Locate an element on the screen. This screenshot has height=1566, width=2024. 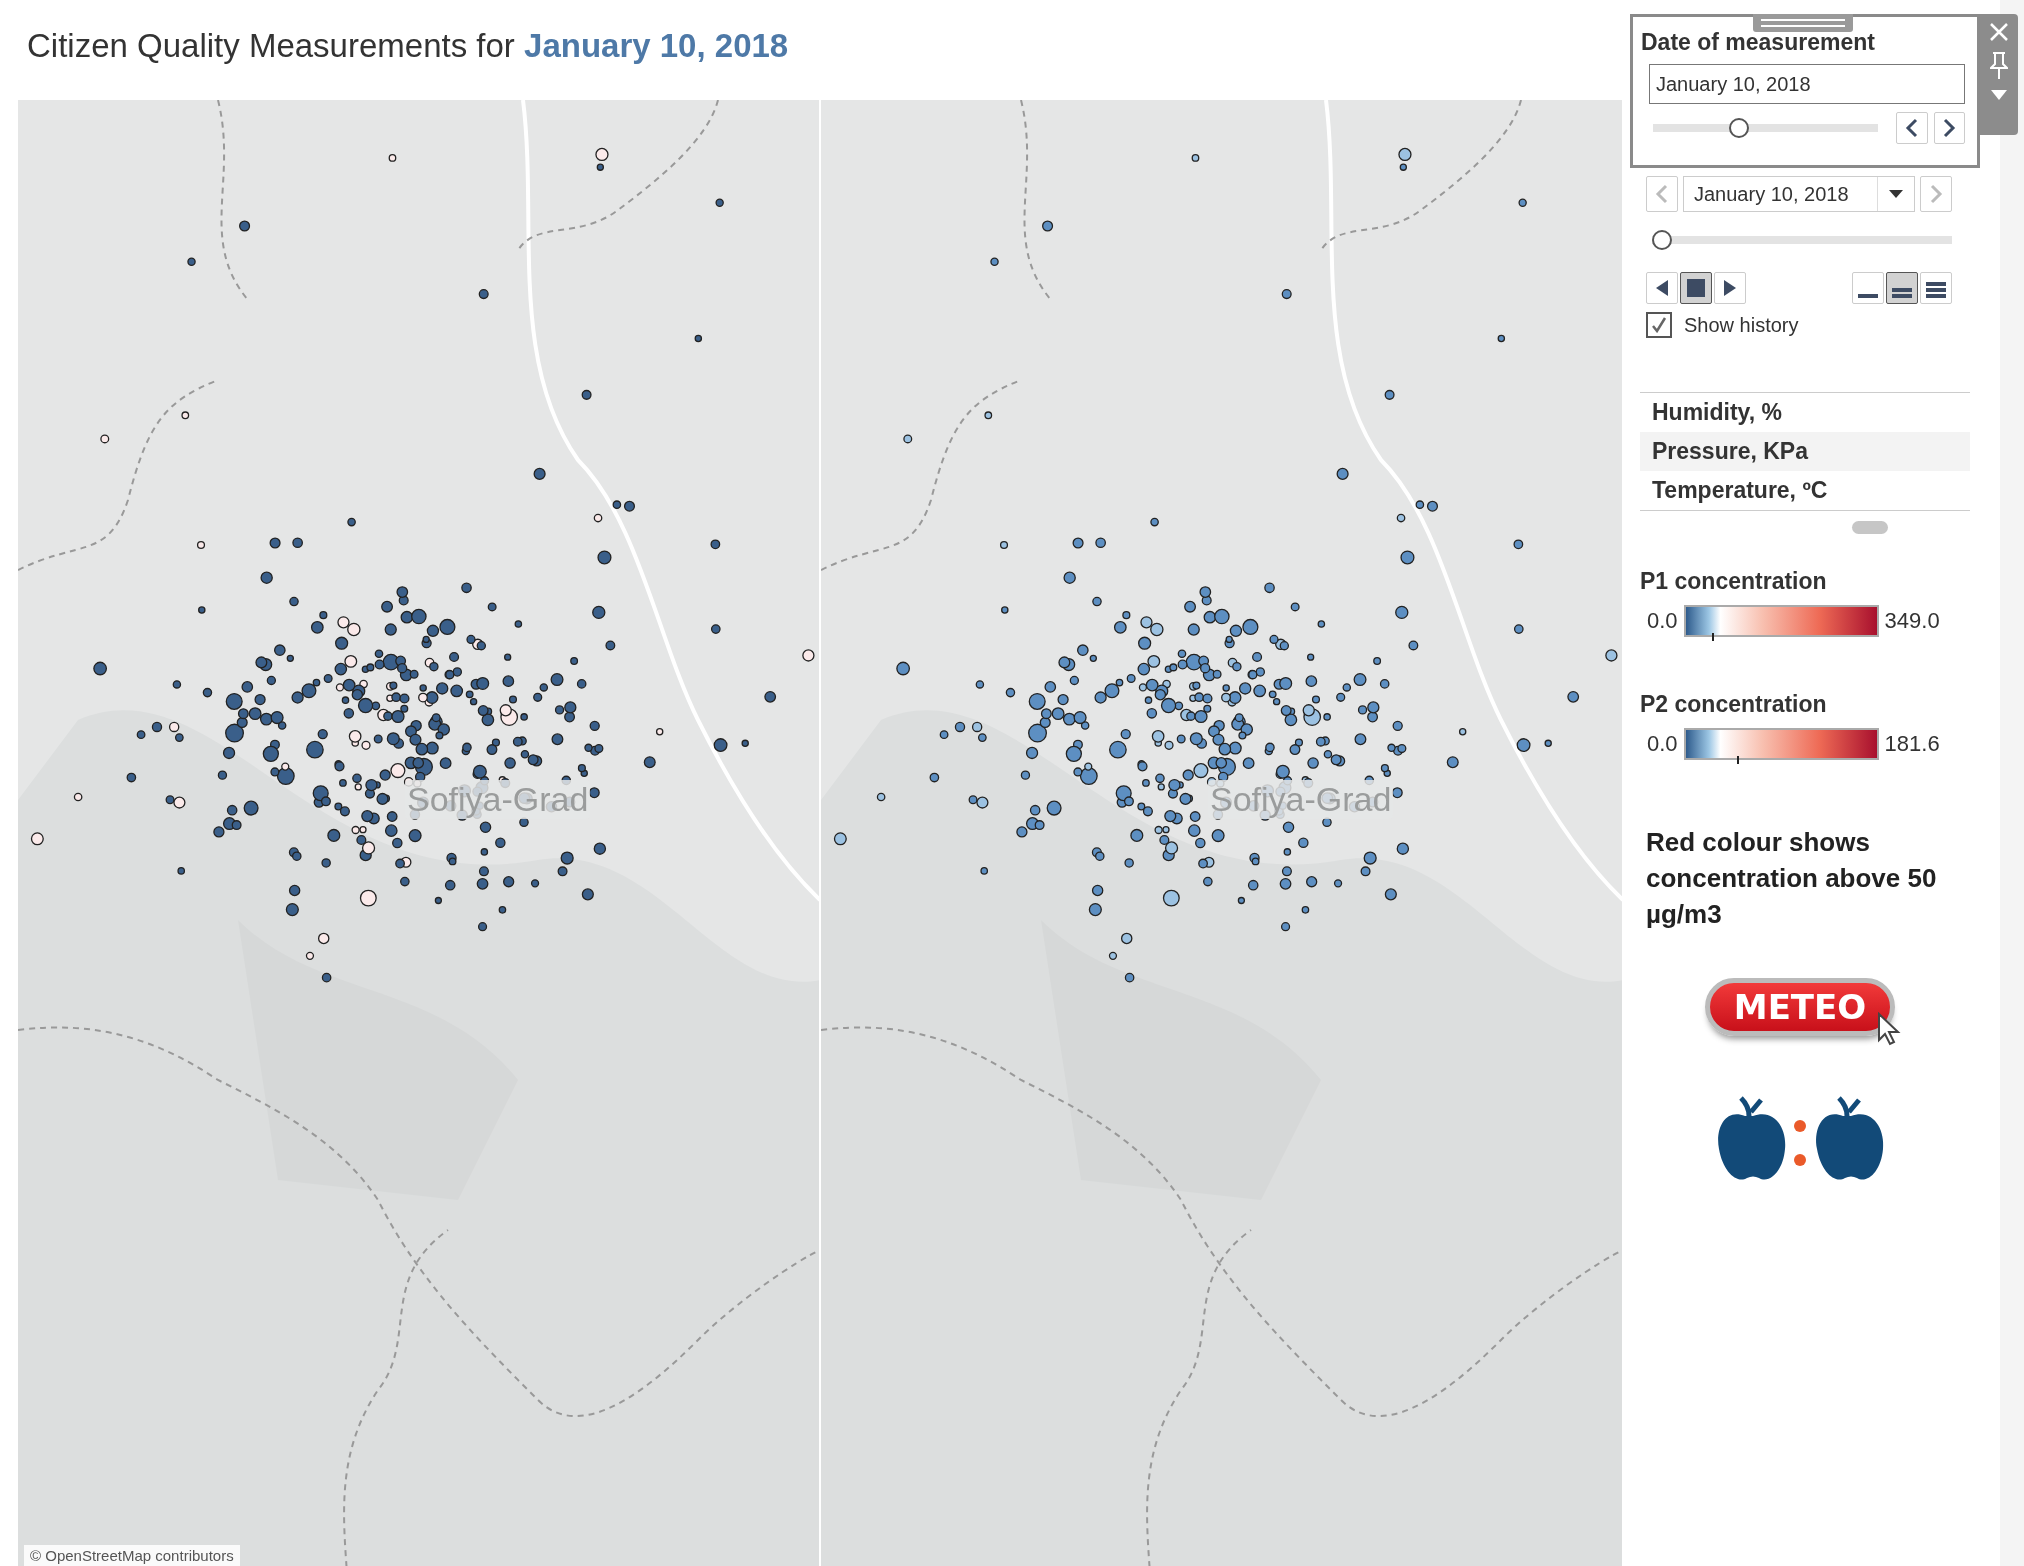
cursor-icon is located at coordinates (1890, 1029).